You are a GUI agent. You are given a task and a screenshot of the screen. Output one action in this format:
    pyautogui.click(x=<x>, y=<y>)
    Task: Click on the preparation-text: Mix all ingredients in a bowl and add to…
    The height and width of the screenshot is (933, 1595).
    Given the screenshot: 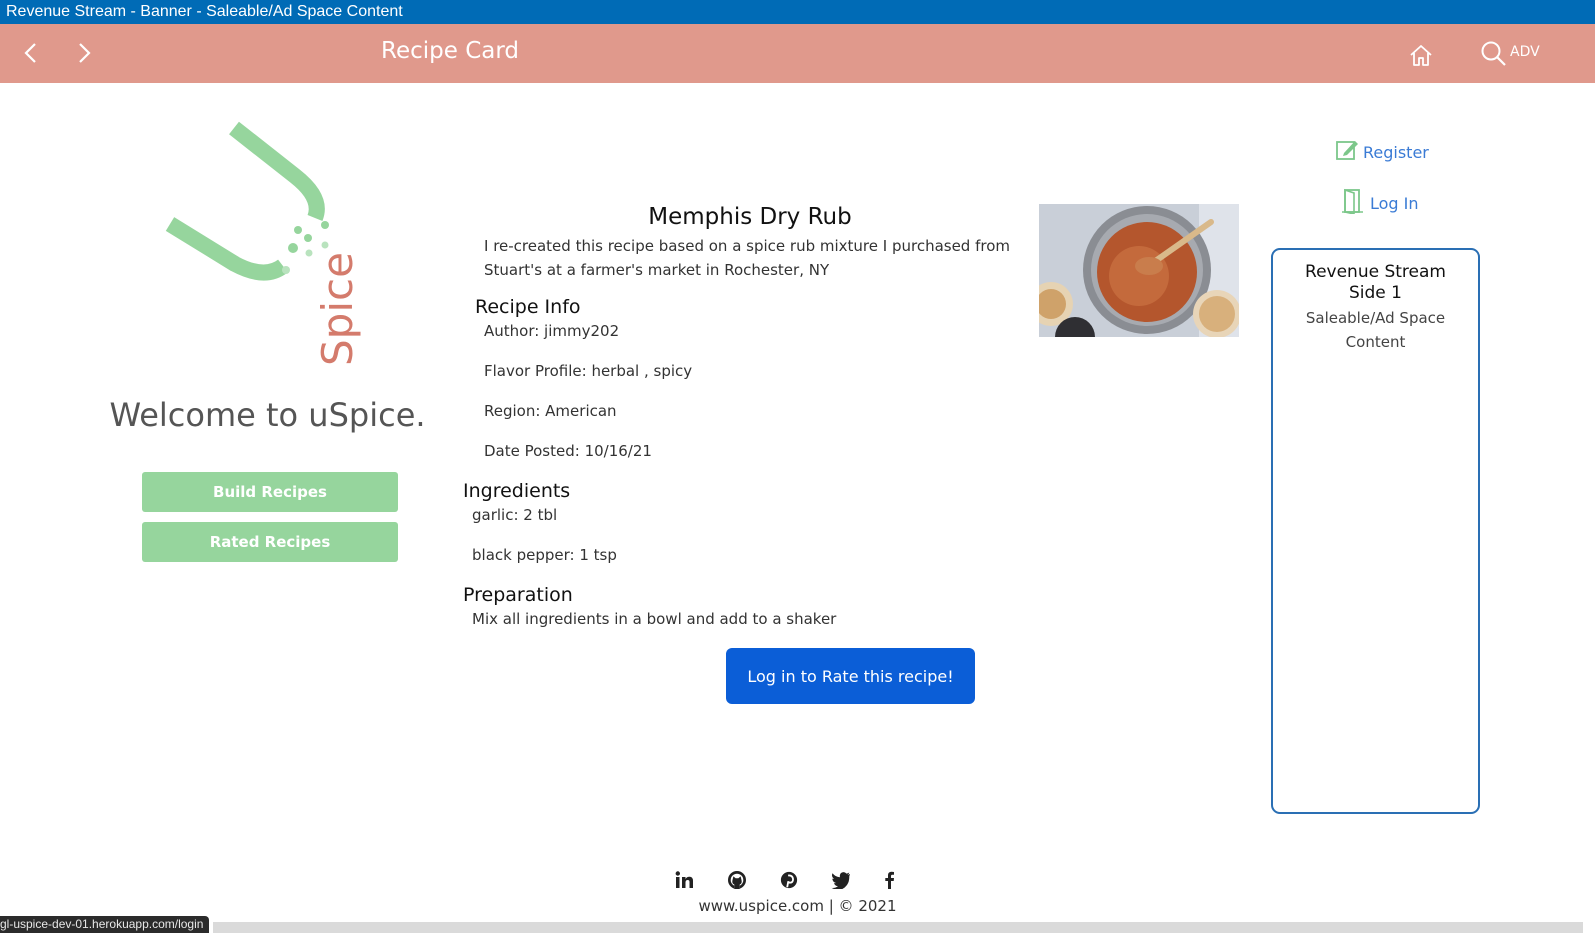 What is the action you would take?
    pyautogui.click(x=654, y=619)
    